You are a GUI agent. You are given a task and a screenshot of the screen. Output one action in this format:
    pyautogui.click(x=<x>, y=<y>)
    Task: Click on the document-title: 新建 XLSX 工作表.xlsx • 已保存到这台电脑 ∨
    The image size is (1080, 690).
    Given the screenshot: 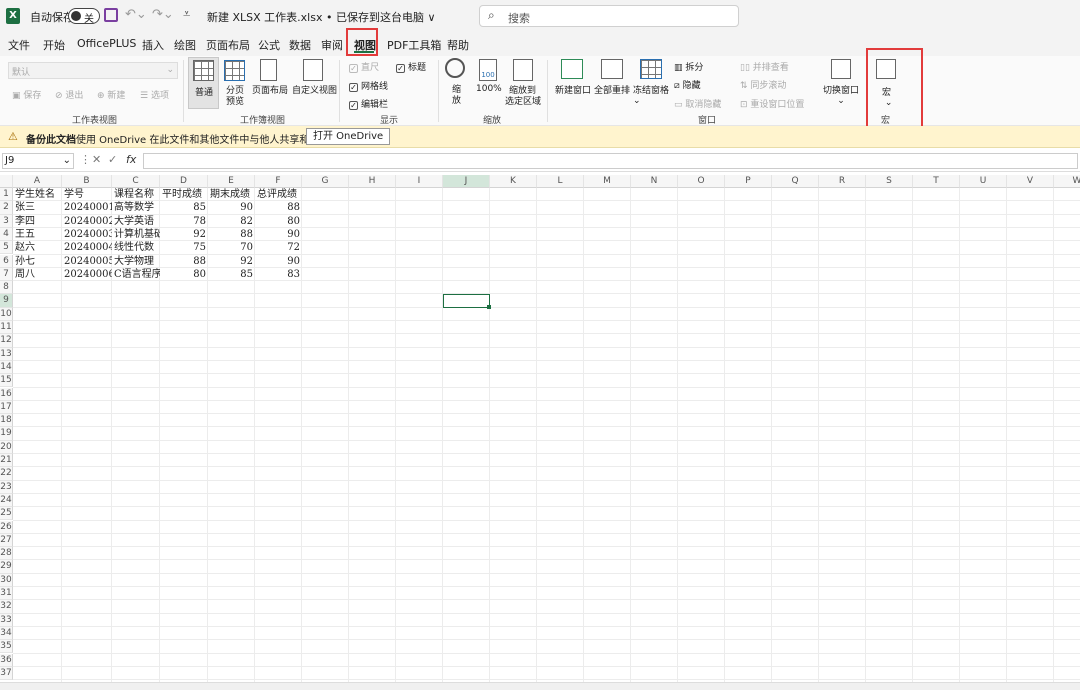 What is the action you would take?
    pyautogui.click(x=321, y=17)
    